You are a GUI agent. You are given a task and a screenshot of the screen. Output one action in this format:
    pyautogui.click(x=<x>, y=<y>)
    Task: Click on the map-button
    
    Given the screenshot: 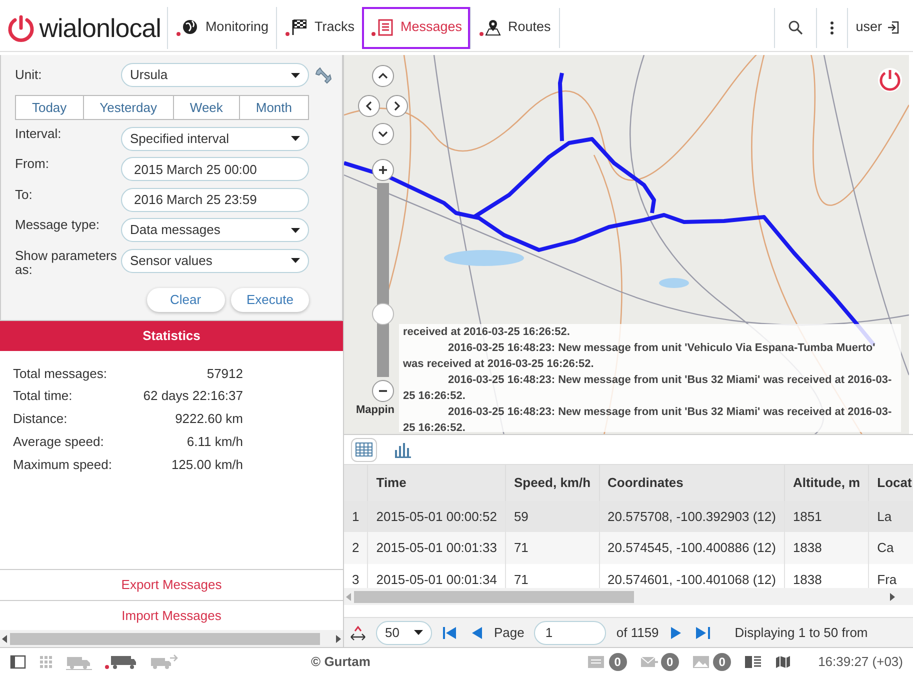 What is the action you would take?
    pyautogui.click(x=783, y=661)
    